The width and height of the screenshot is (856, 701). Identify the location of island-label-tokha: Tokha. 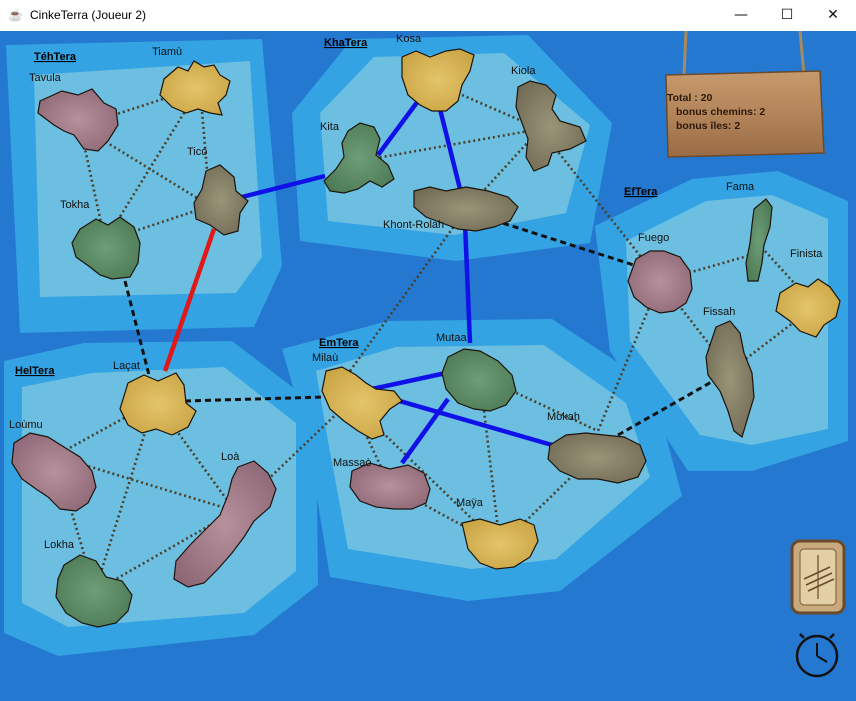
(75, 205).